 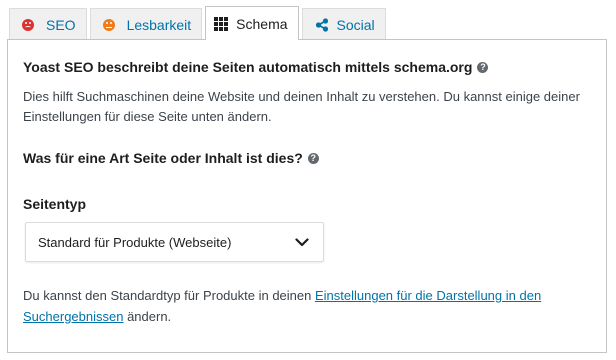 I want to click on tab-lesbarkeit: Lesbarkeit, so click(x=146, y=24).